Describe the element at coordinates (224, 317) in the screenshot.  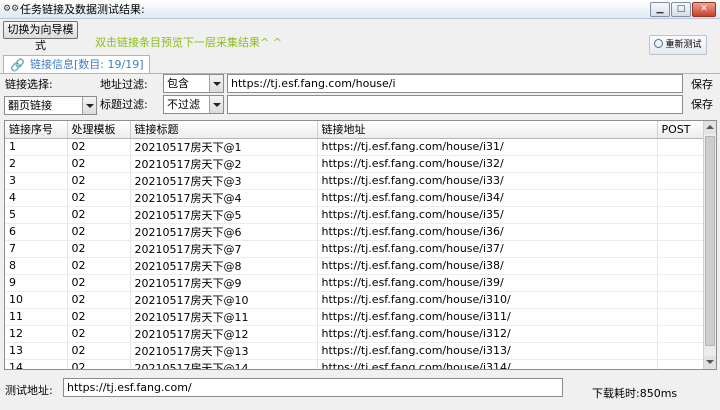
I see `table-cell: 20210517房天下@11` at that location.